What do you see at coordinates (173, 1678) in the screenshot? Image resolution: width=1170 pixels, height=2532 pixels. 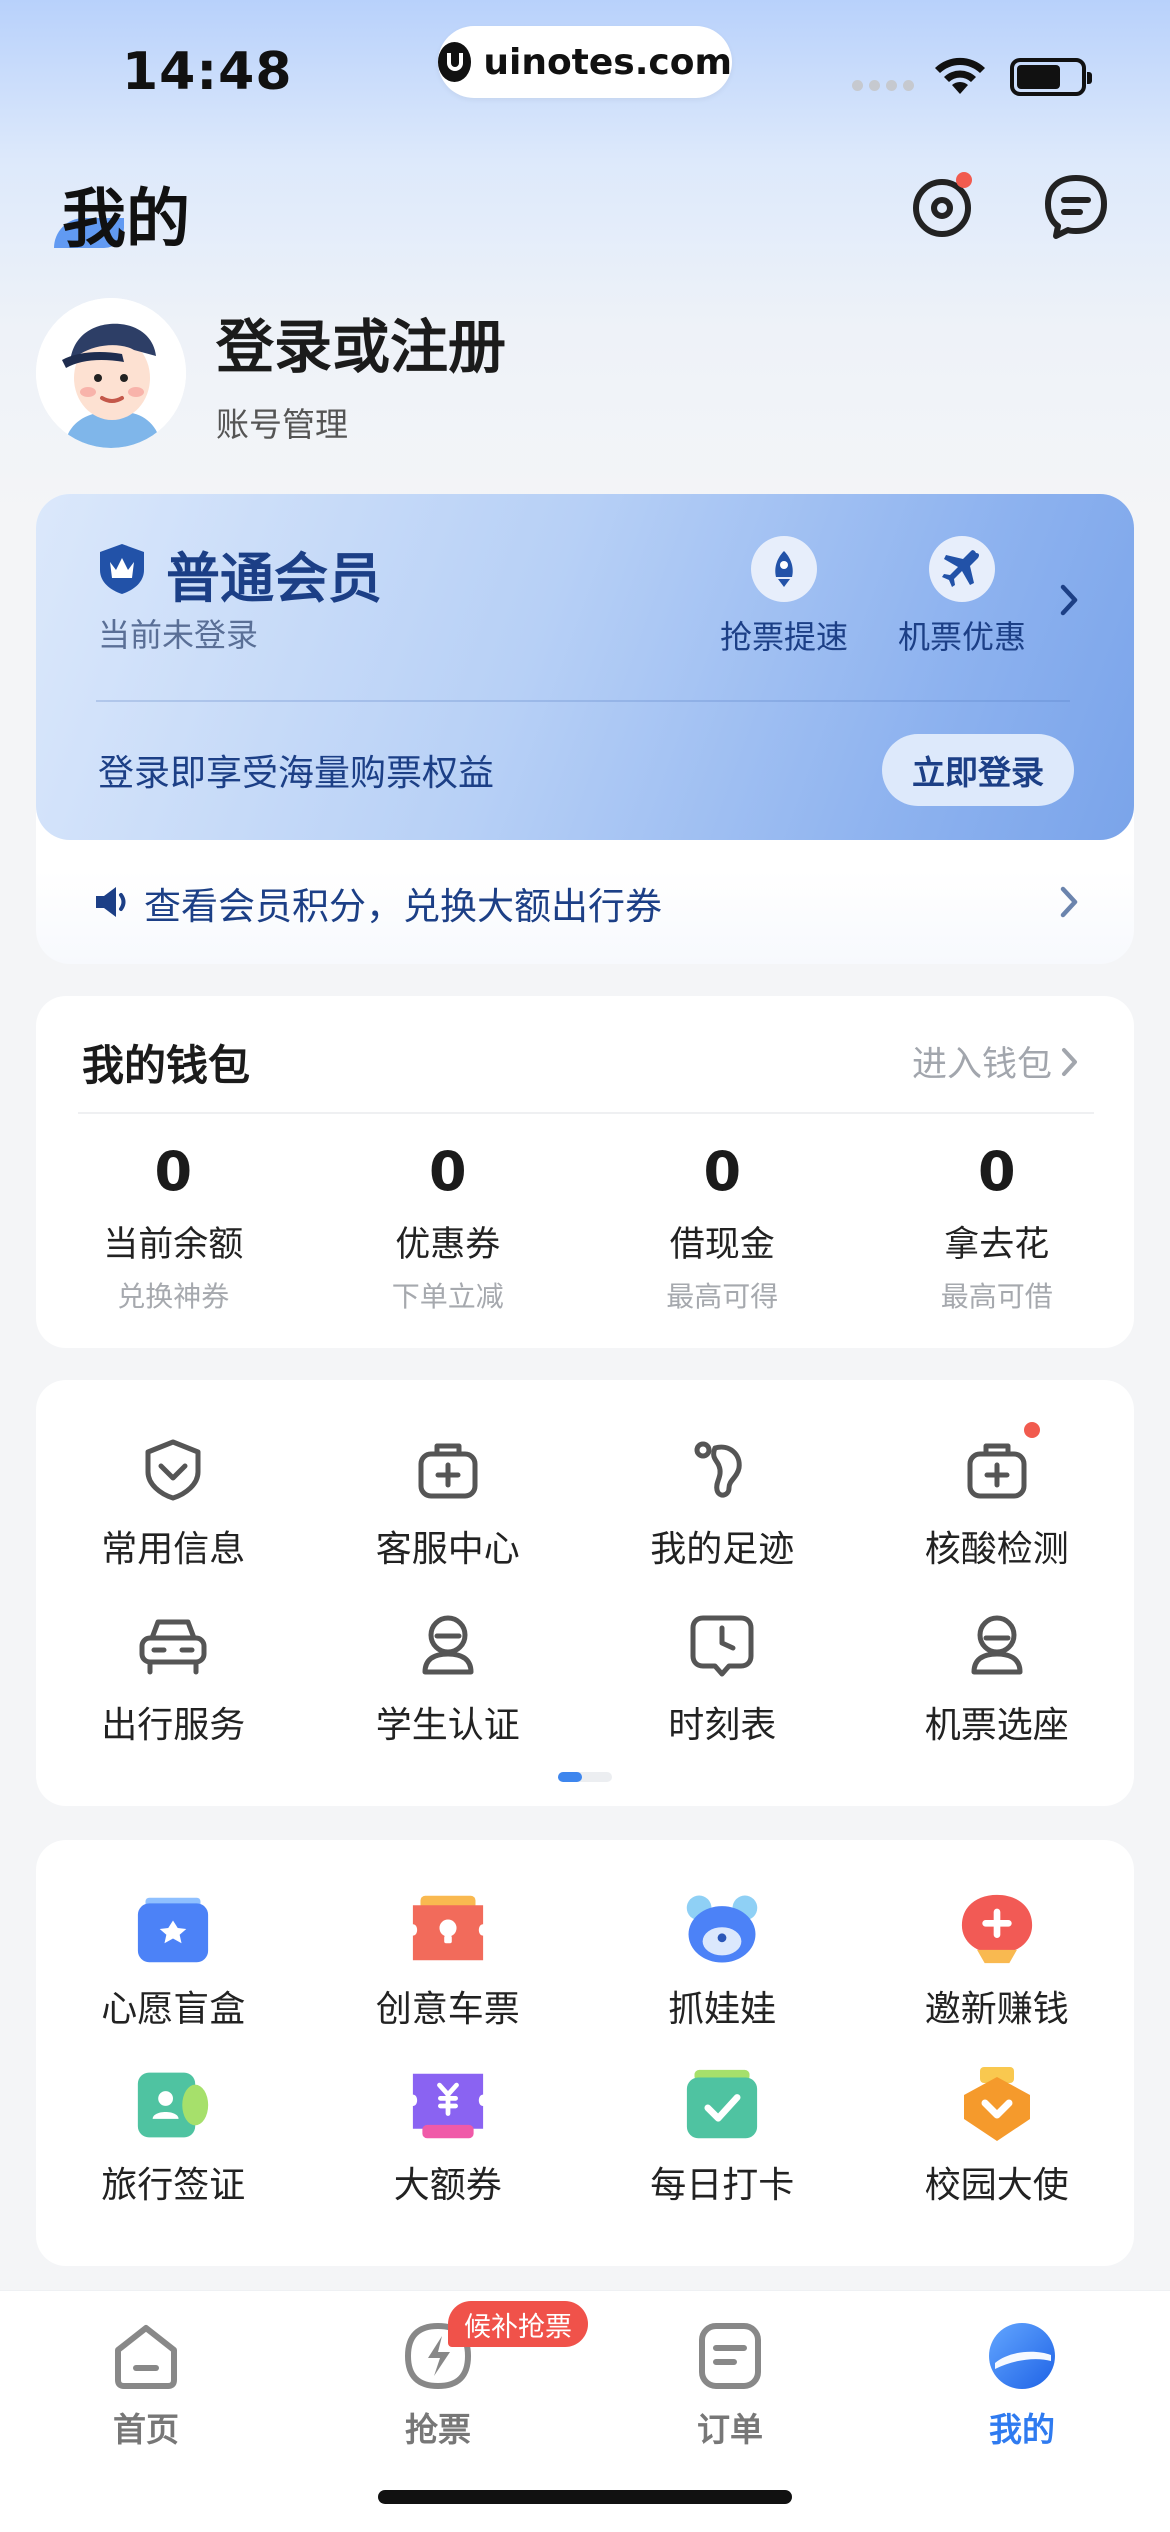 I see `service-travel: 出行服务` at bounding box center [173, 1678].